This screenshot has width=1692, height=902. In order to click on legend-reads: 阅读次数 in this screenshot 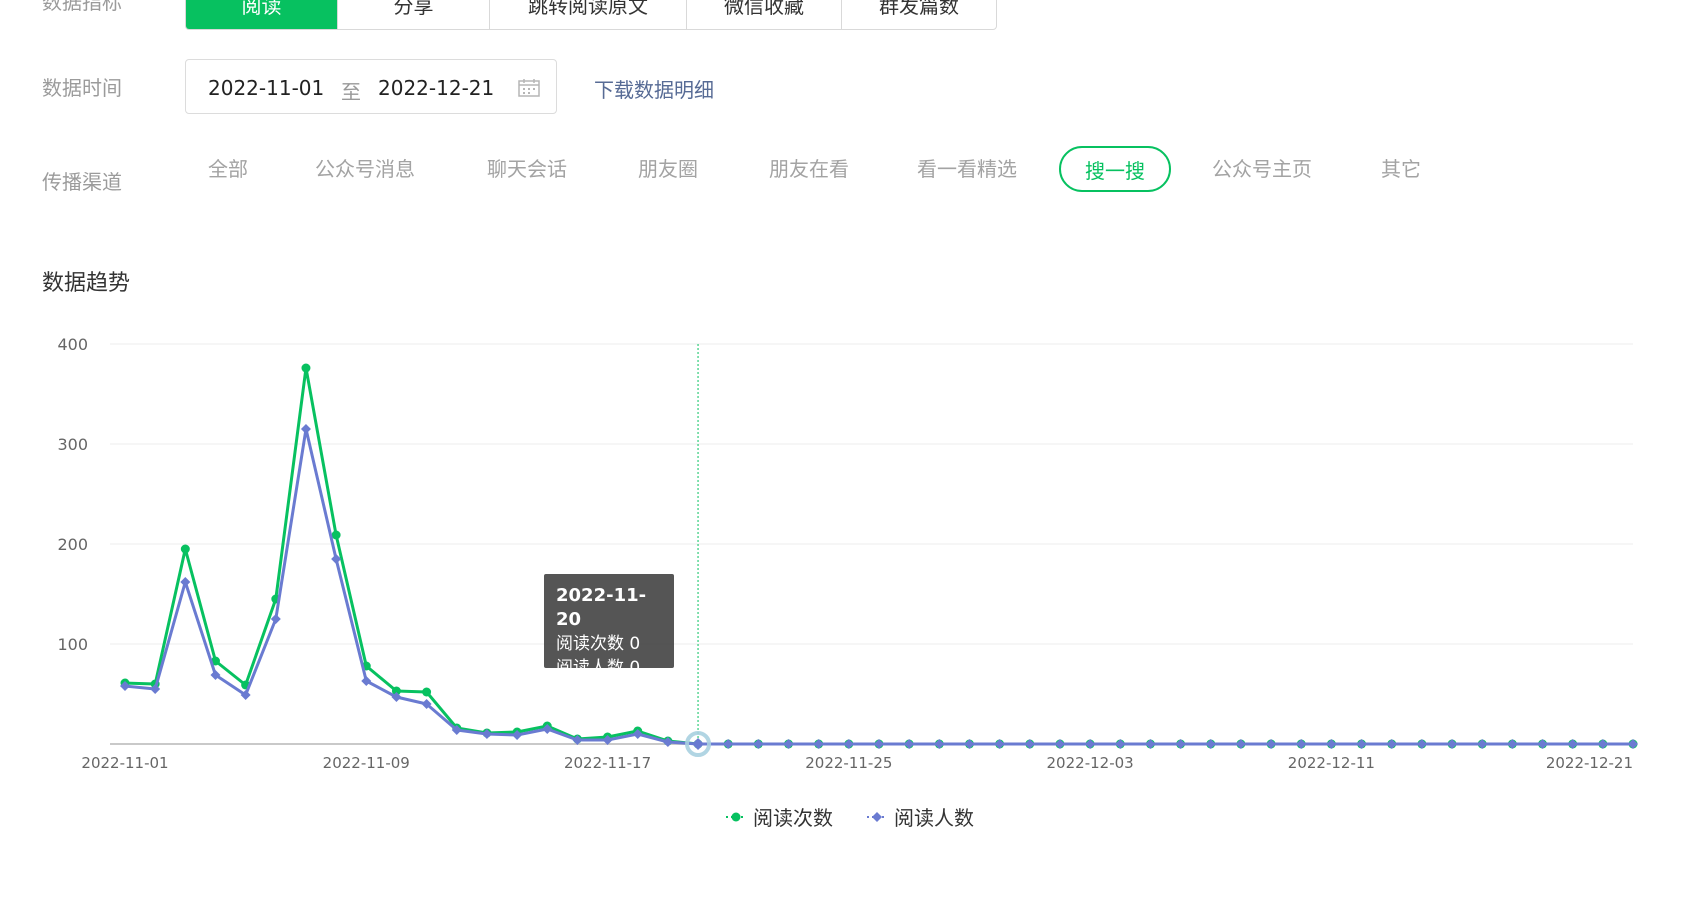, I will do `click(779, 816)`.